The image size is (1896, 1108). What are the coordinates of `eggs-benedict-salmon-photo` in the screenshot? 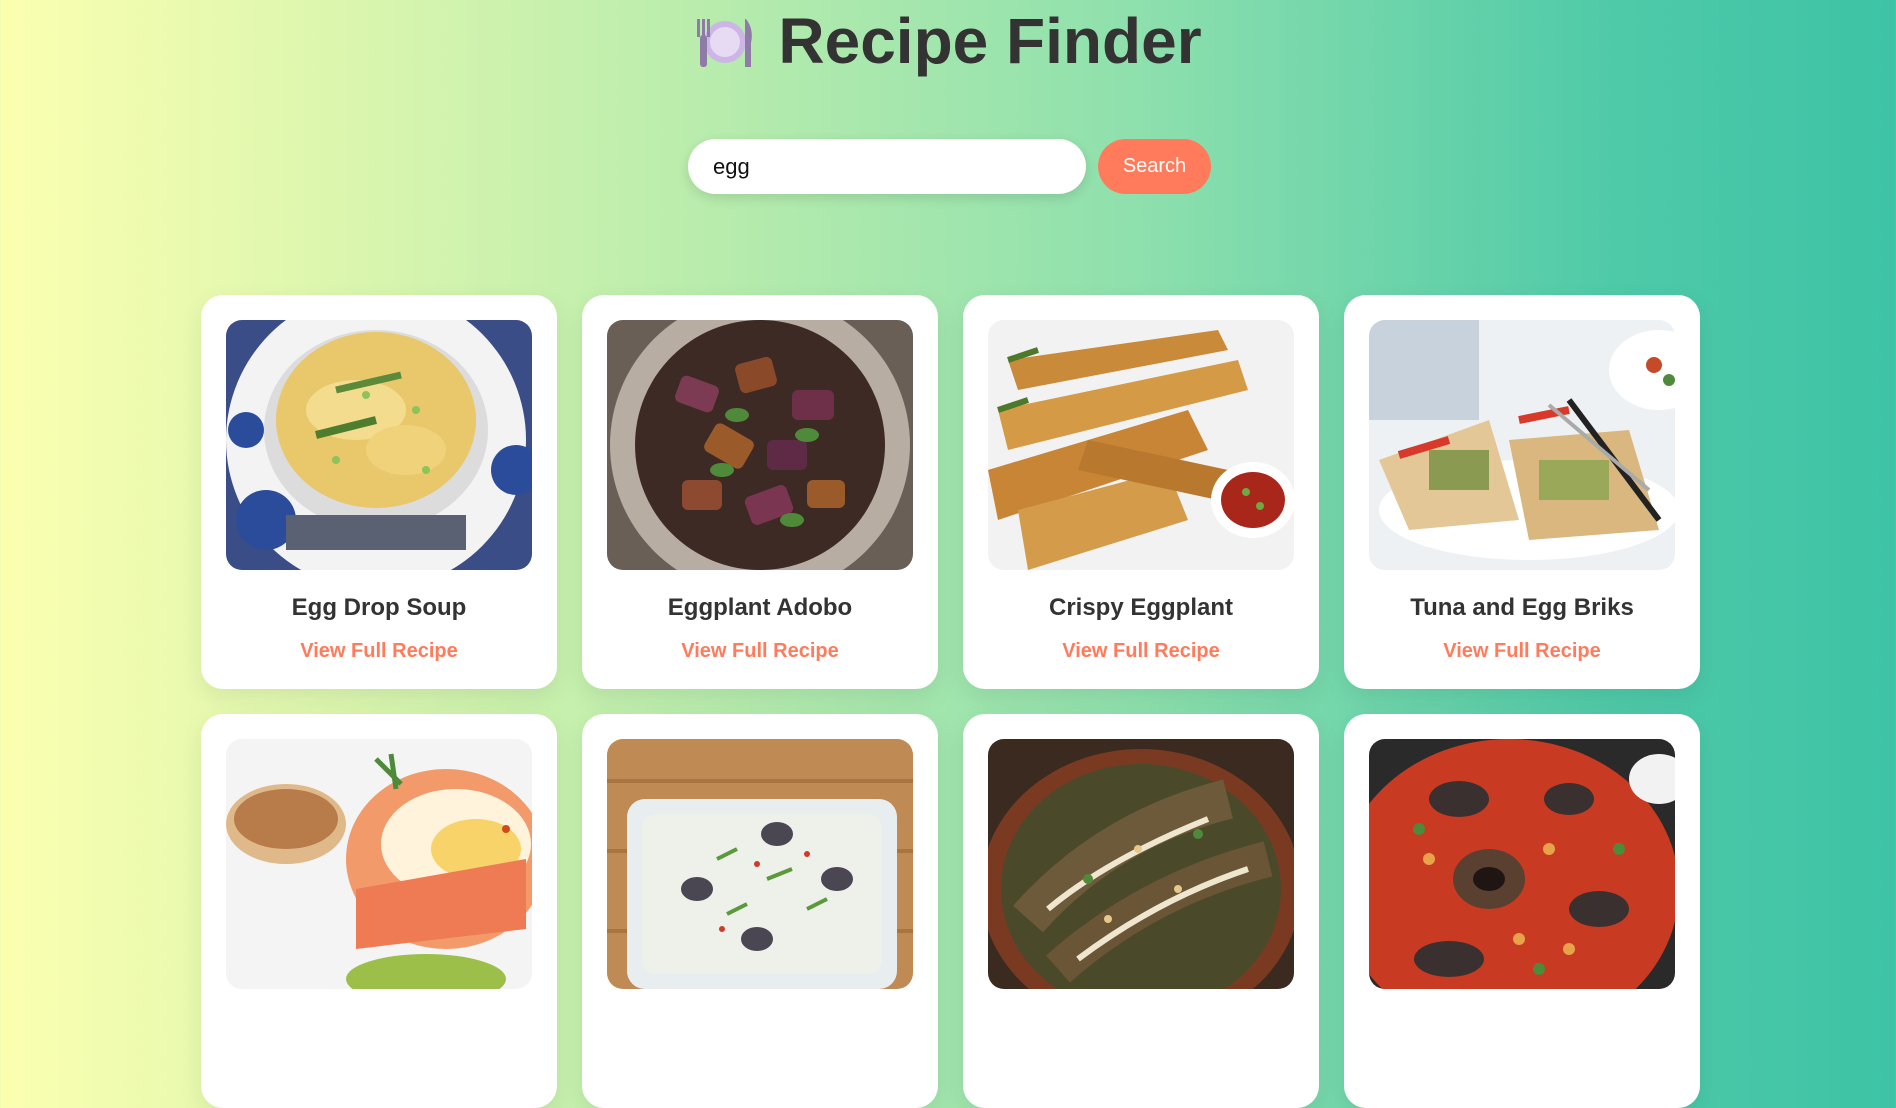 It's located at (379, 864).